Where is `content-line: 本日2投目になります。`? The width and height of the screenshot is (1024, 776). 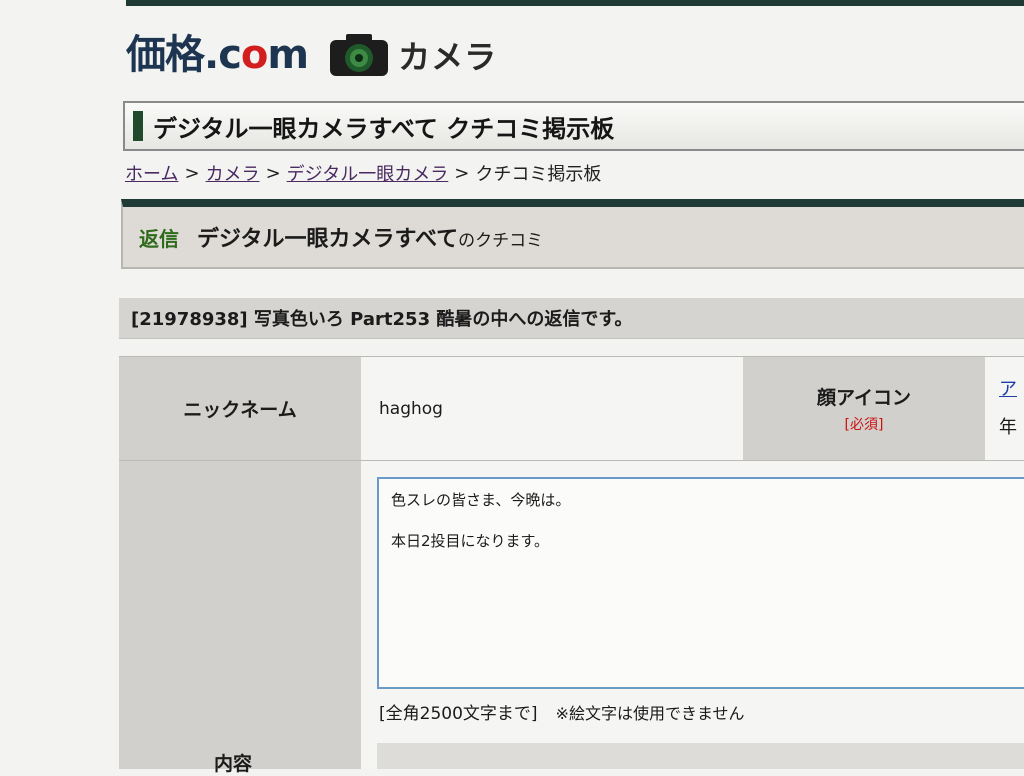
content-line: 本日2投目になります。 is located at coordinates (470, 541).